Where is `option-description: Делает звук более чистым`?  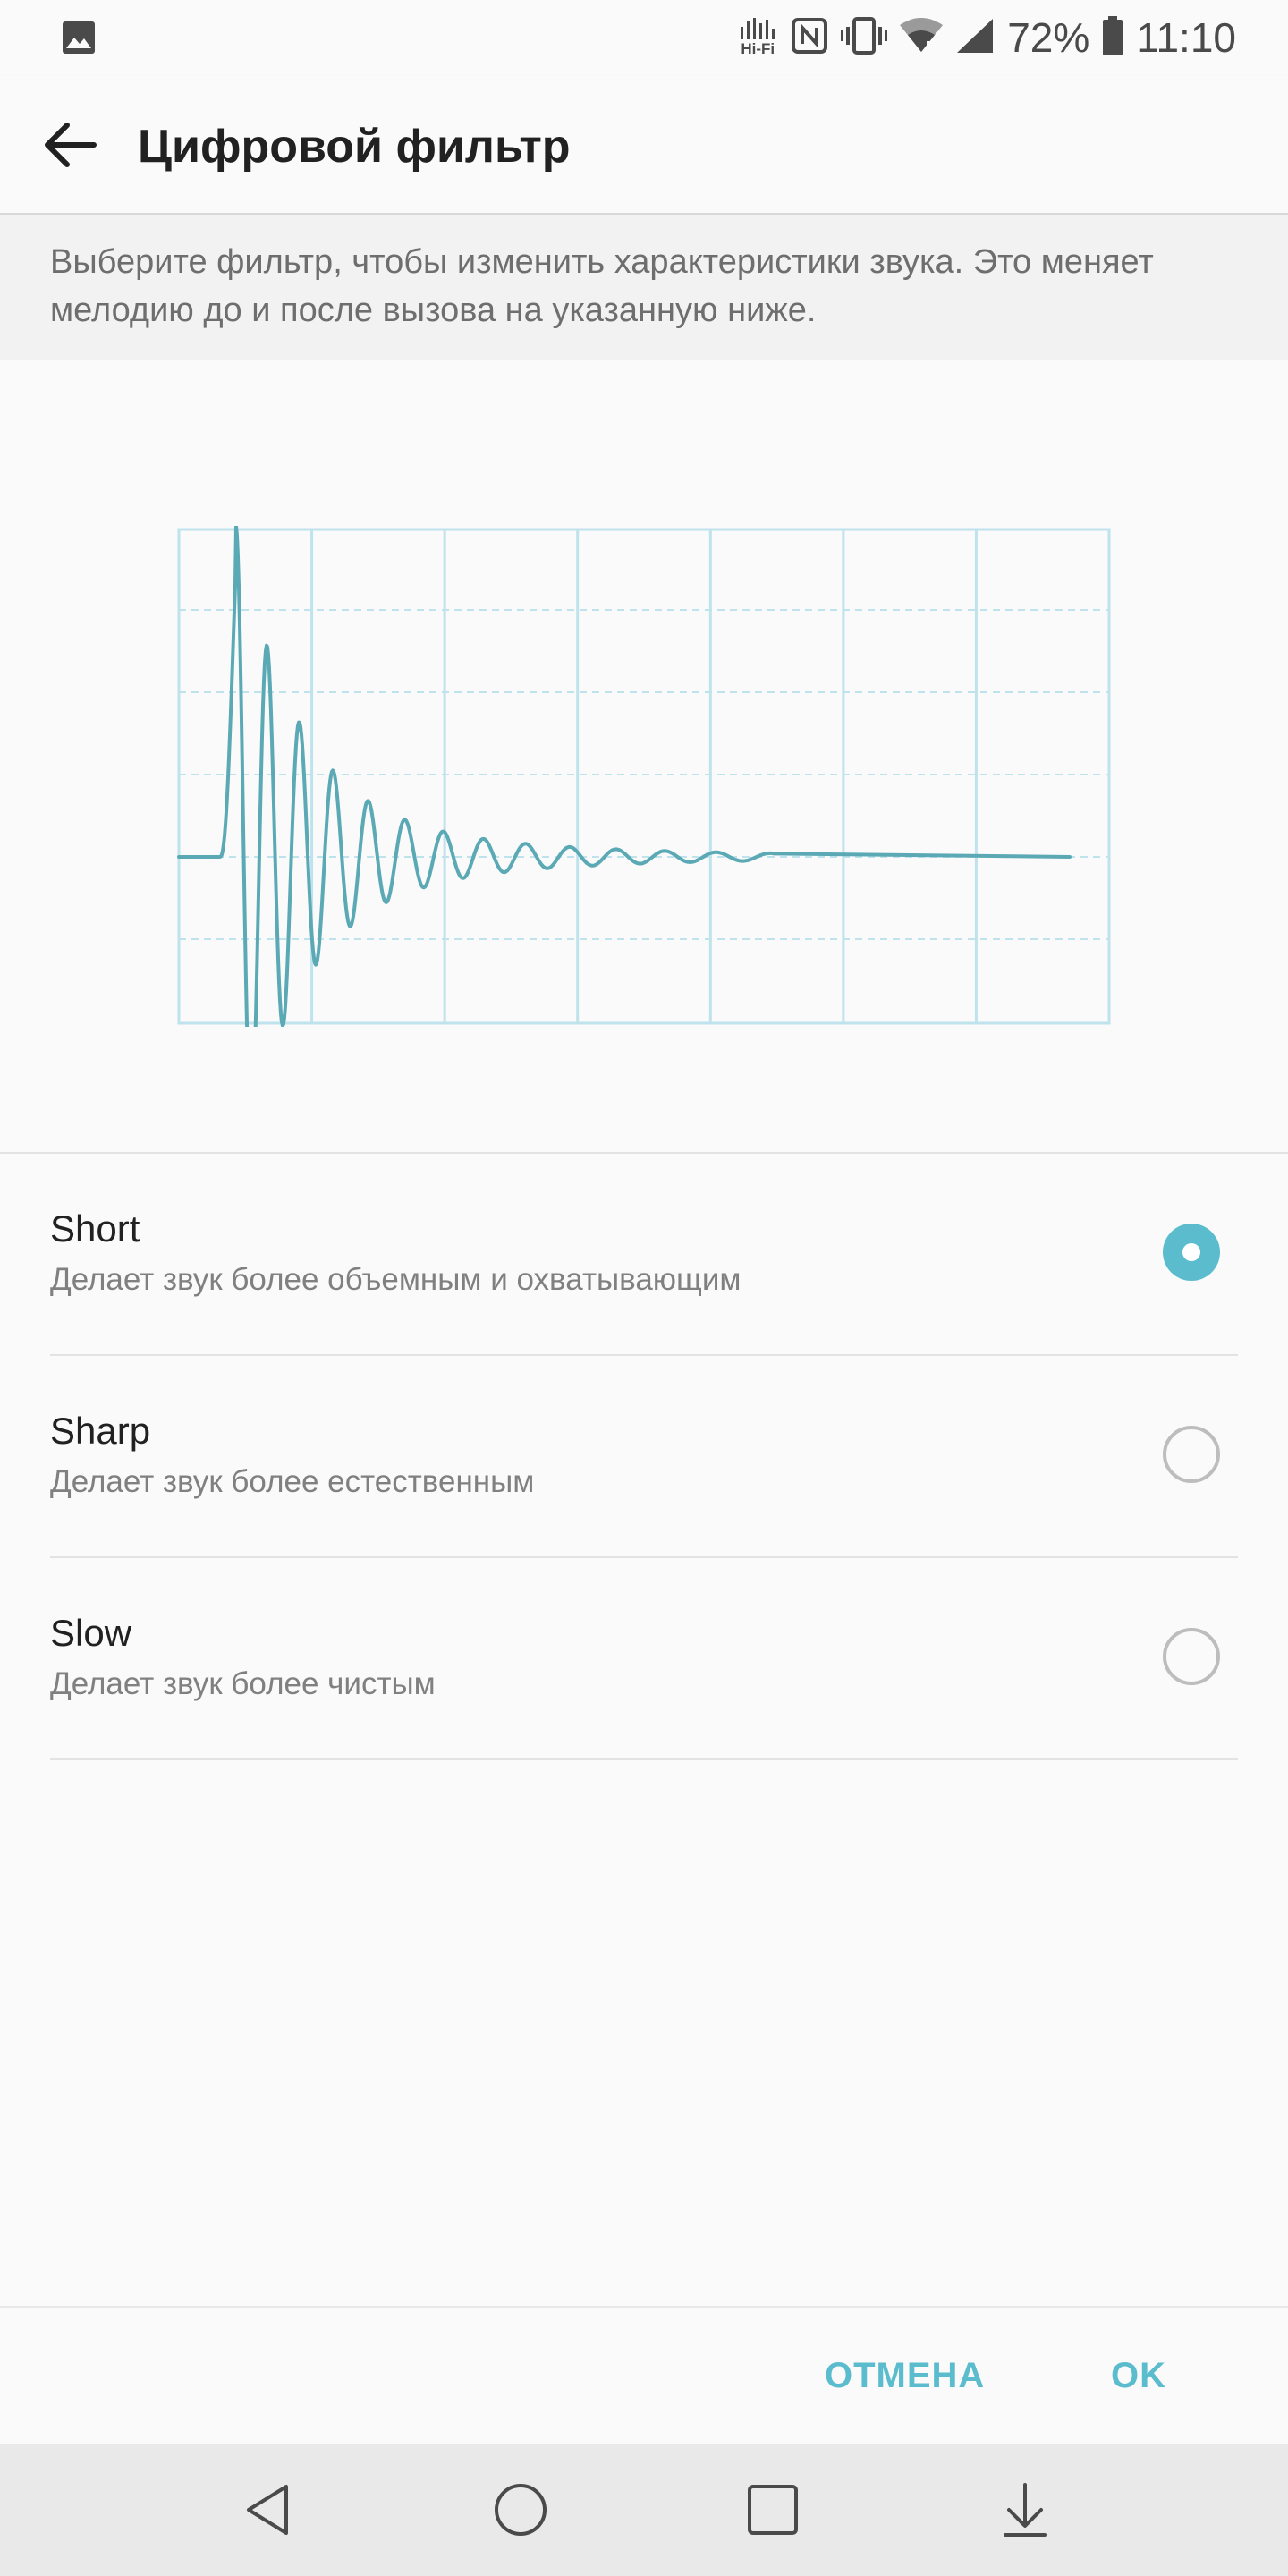
option-description: Делает звук более чистым is located at coordinates (243, 1683).